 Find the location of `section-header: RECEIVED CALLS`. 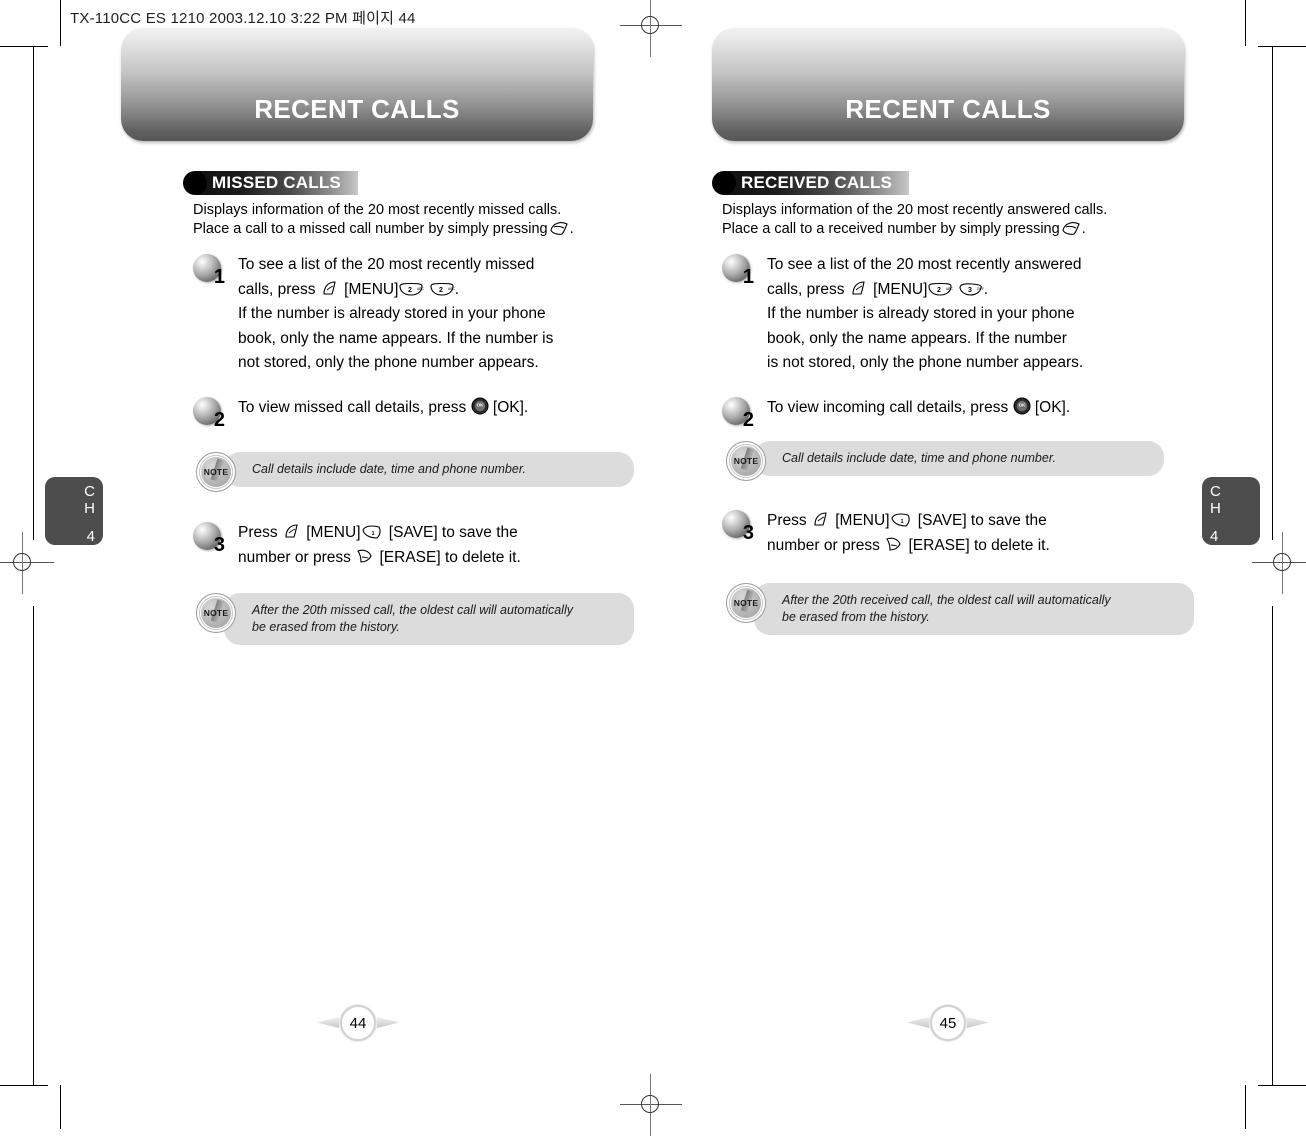

section-header: RECEIVED CALLS is located at coordinates (811, 183).